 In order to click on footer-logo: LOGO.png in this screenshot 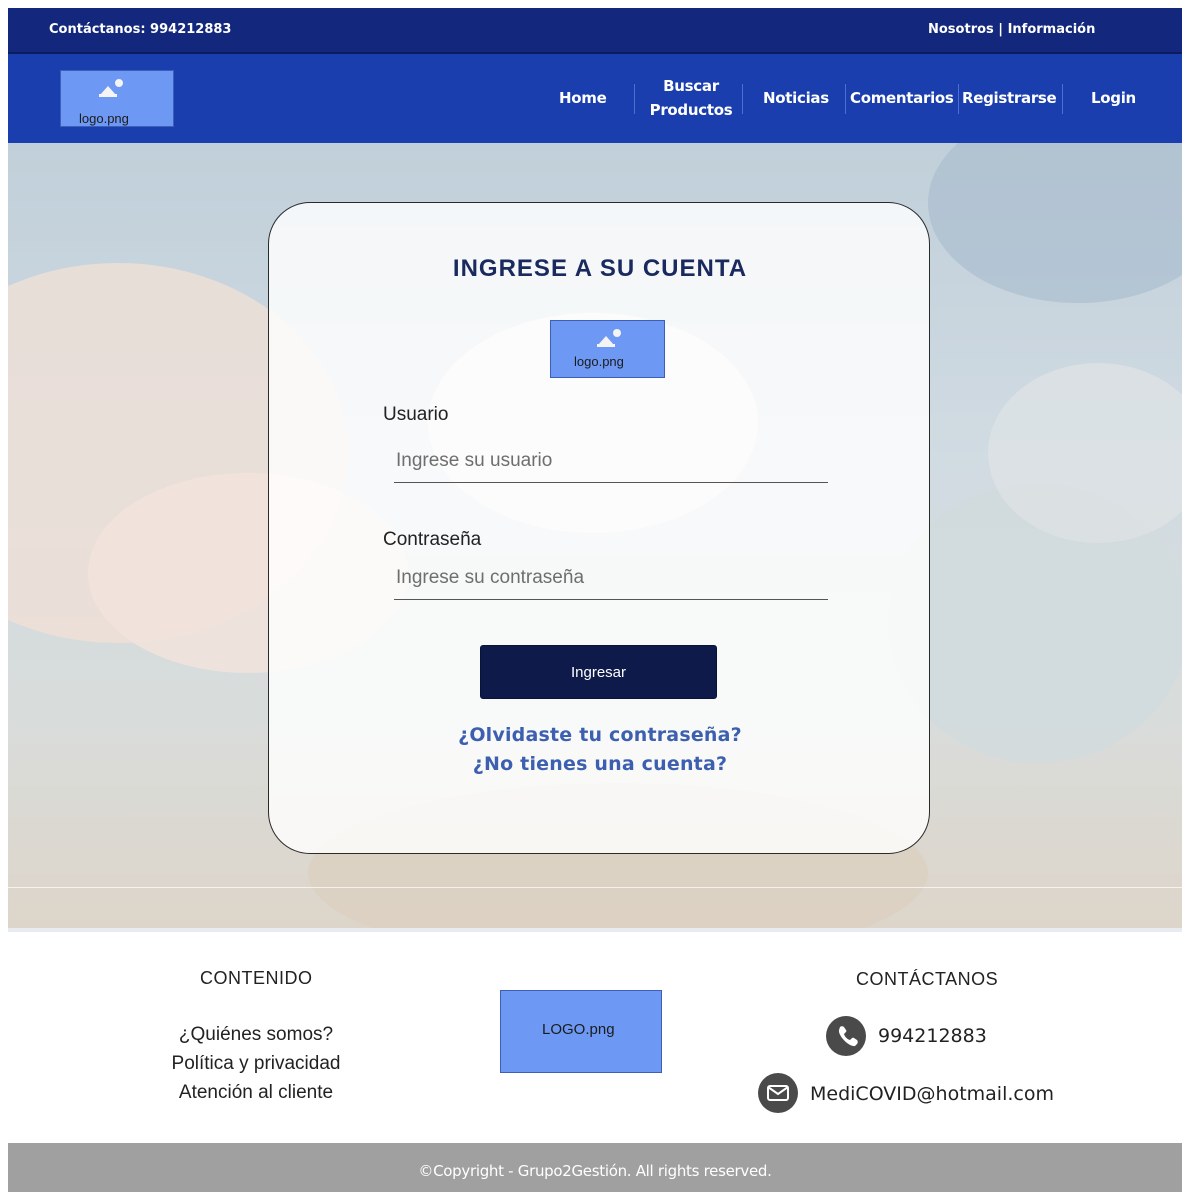, I will do `click(581, 1031)`.